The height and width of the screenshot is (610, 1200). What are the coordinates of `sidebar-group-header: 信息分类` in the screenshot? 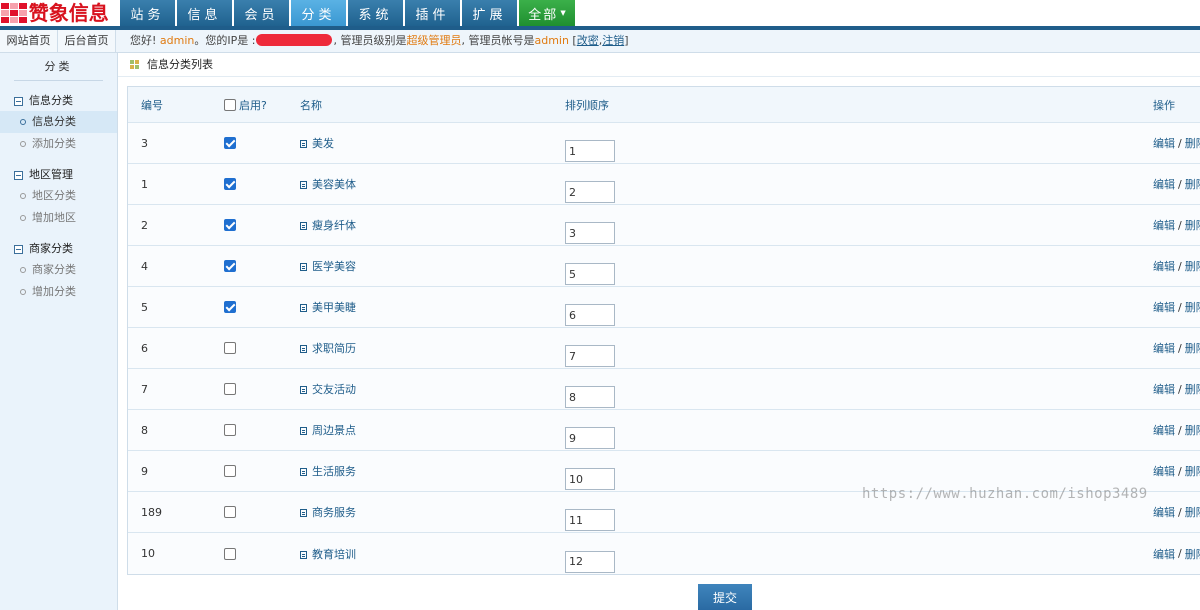 It's located at (58, 101).